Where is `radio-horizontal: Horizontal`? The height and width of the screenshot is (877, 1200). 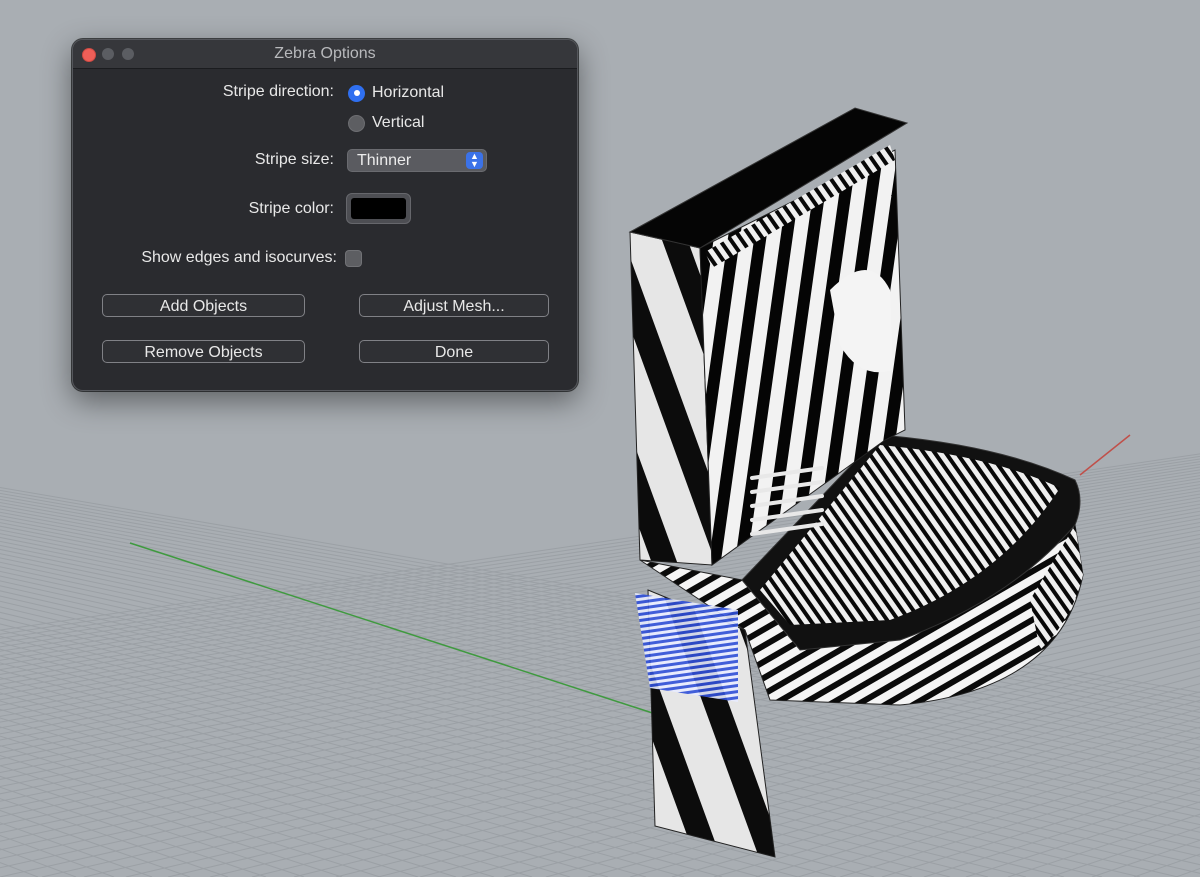
radio-horizontal: Horizontal is located at coordinates (396, 93).